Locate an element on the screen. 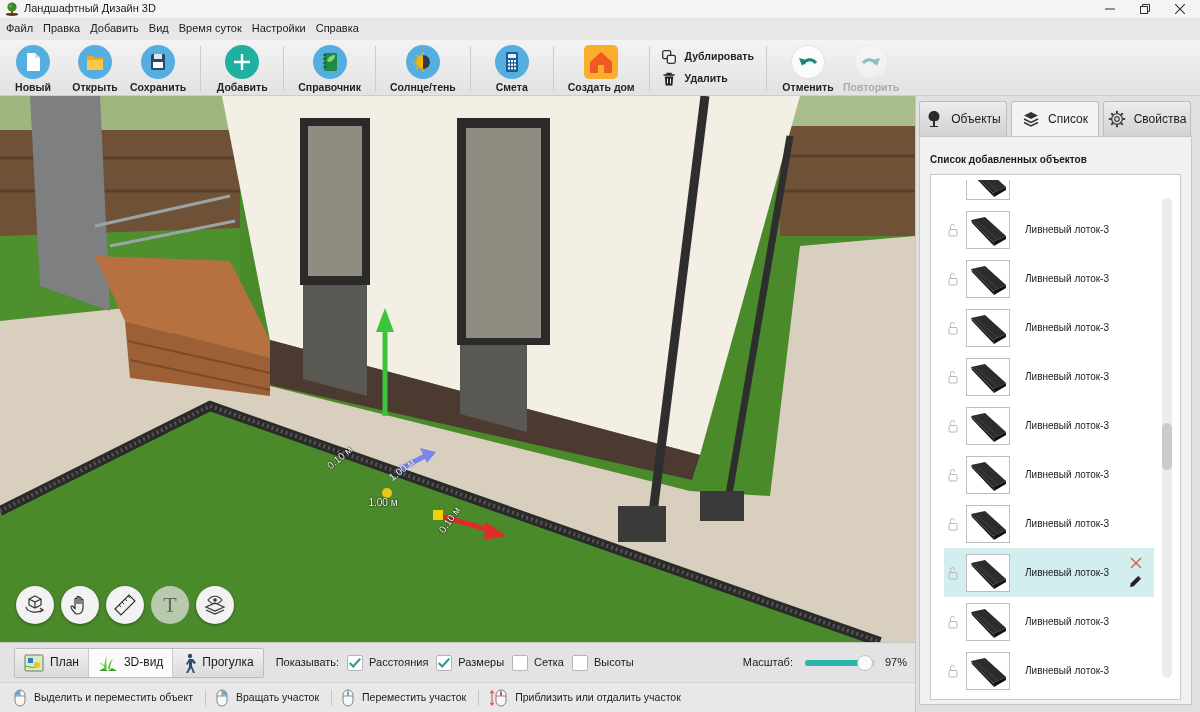 The image size is (1200, 712). menu-item: Вид is located at coordinates (158, 29).